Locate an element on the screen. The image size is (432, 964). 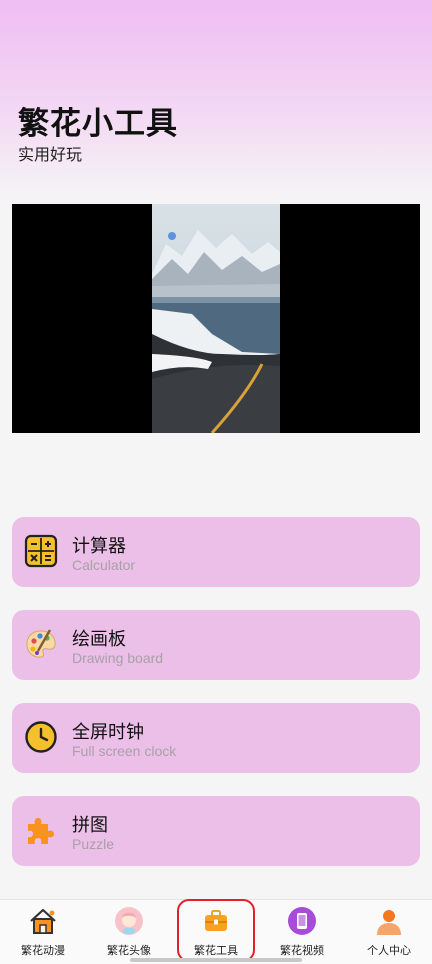
tool-card-puzzle: 拼图 Puzzle is located at coordinates (216, 831).